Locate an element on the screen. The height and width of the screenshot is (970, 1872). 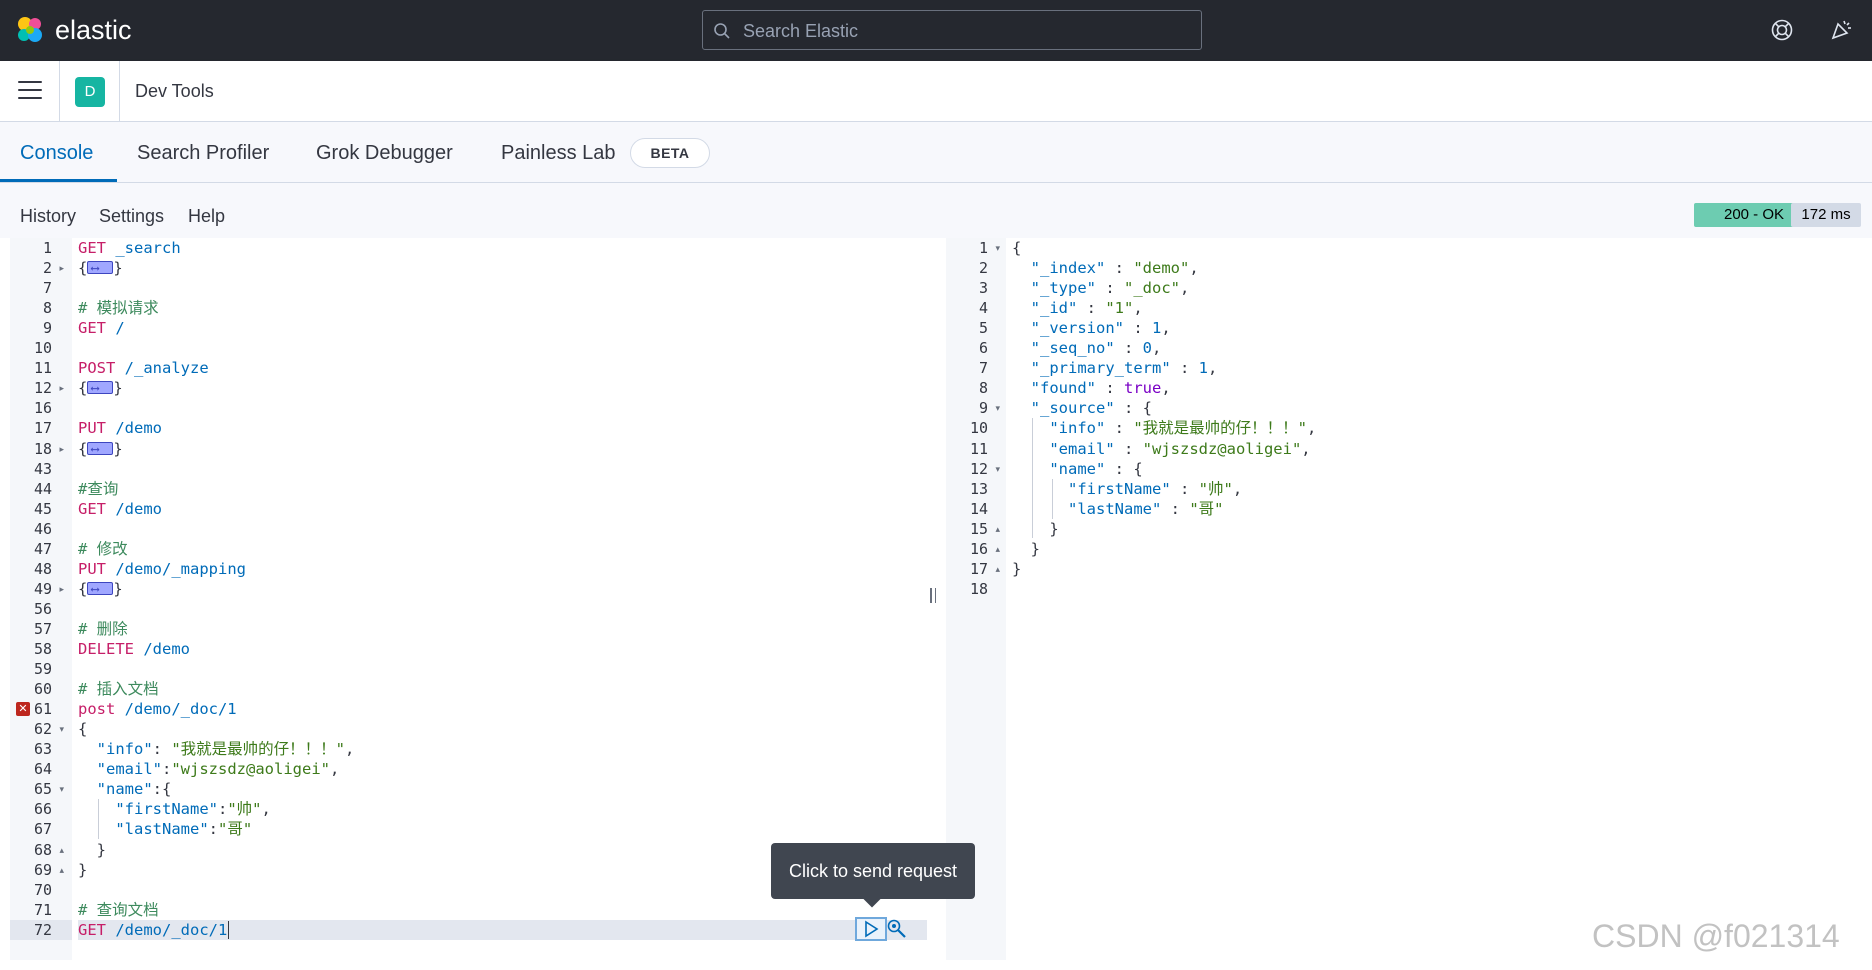
request-line: POST /_analyze is located at coordinates (502, 368).